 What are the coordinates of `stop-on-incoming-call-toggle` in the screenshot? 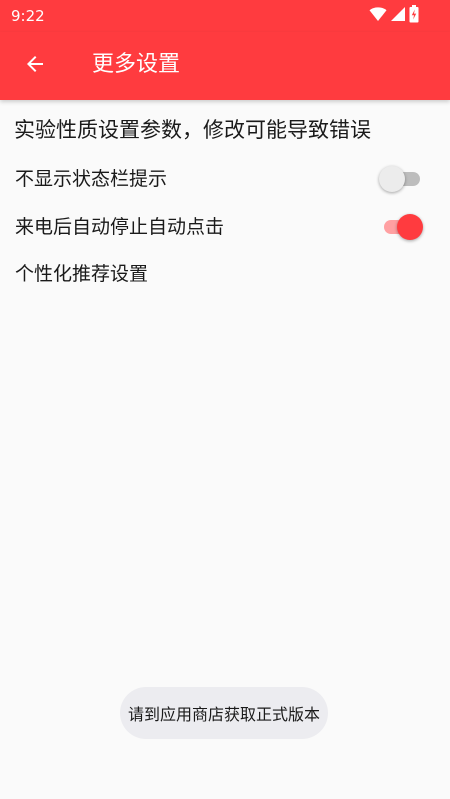 It's located at (402, 227).